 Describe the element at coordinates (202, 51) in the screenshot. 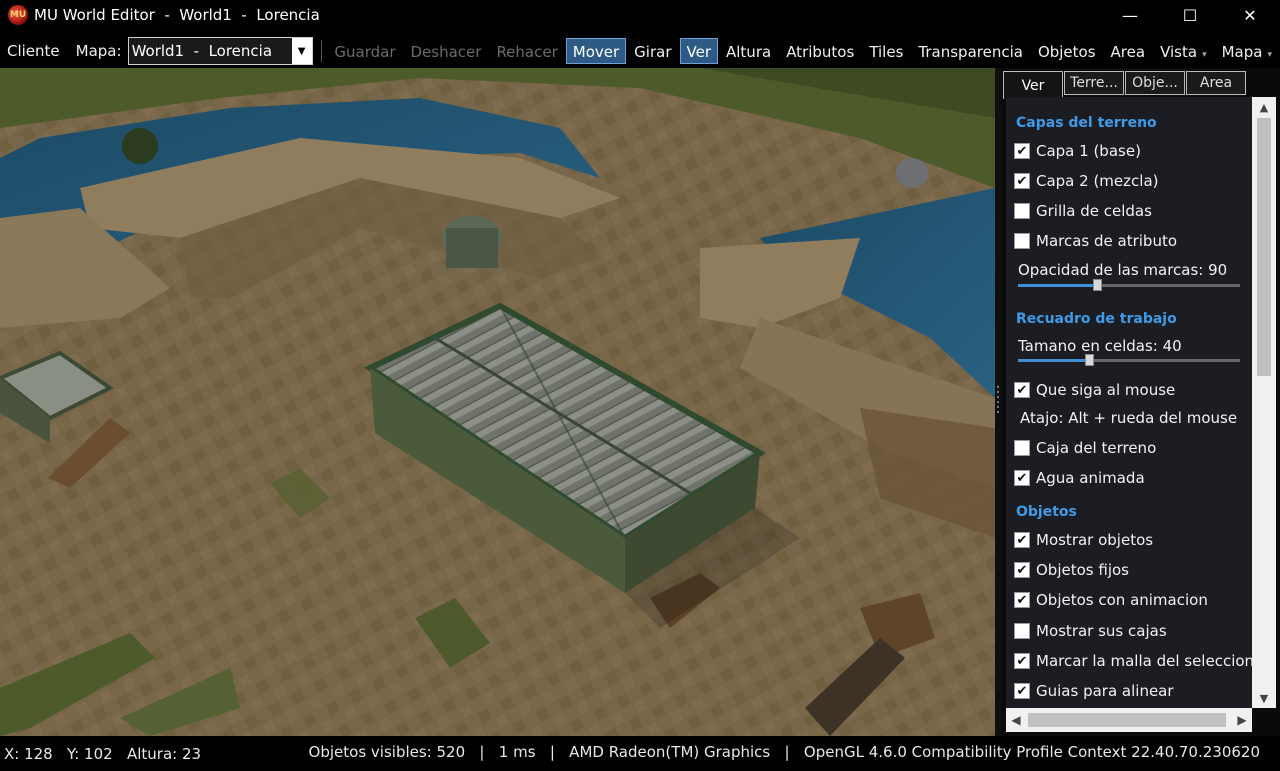

I see `map-select-value: World1 - Lorencia` at that location.